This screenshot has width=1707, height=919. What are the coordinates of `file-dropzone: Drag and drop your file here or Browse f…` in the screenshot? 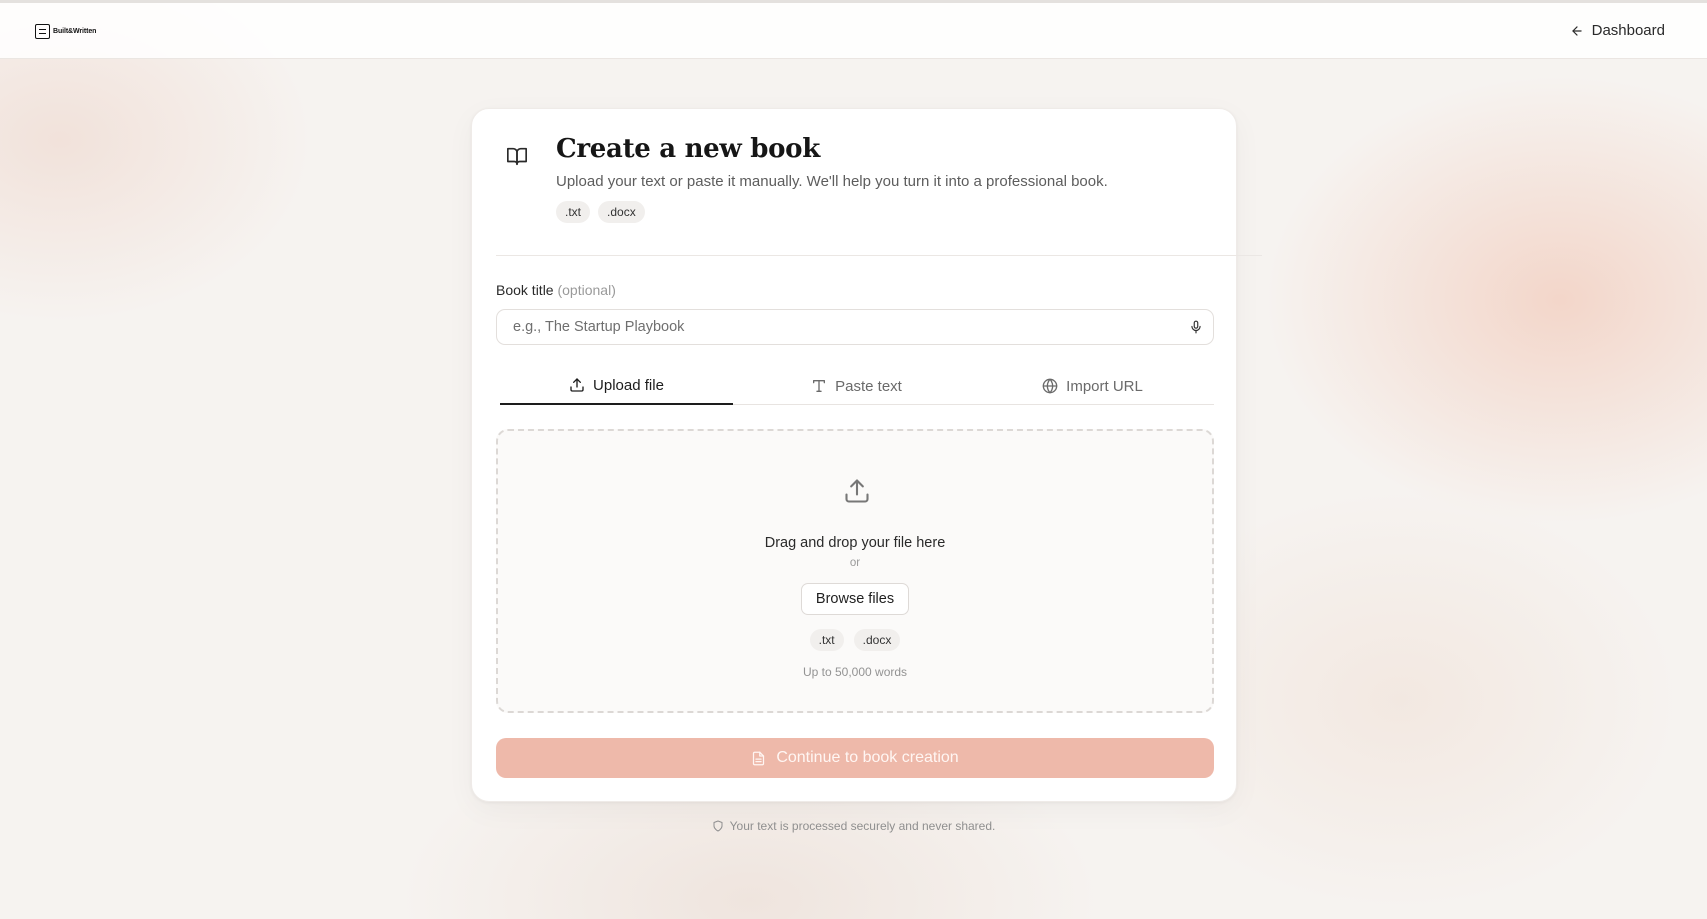 It's located at (855, 571).